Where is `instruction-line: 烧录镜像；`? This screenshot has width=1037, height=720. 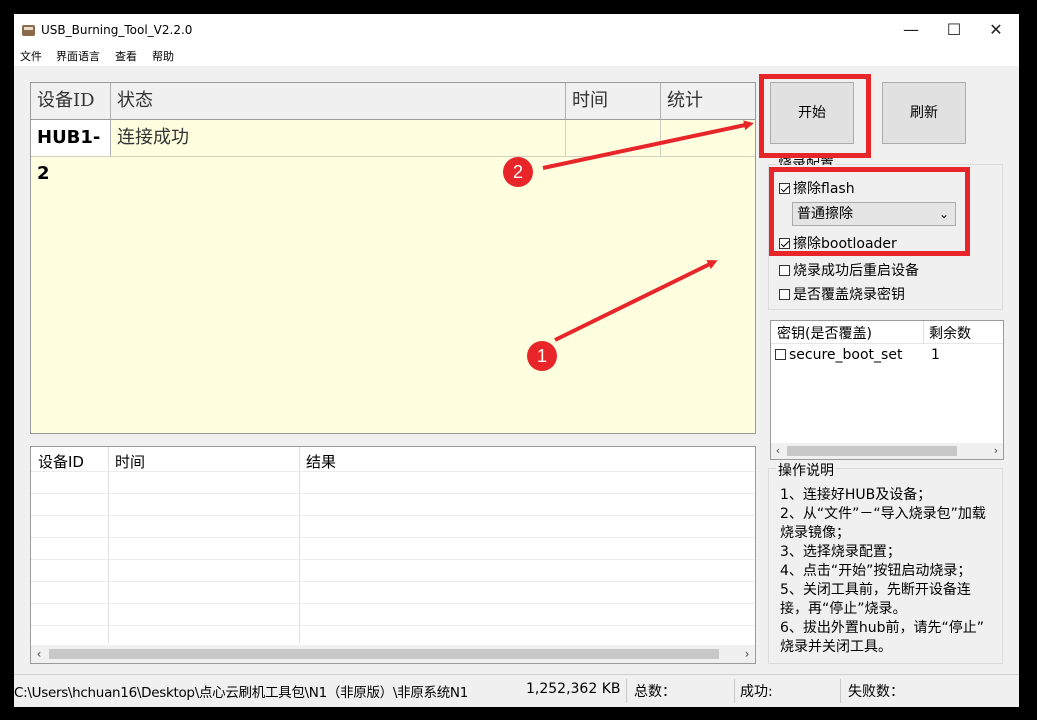
instruction-line: 烧录镜像； is located at coordinates (815, 533).